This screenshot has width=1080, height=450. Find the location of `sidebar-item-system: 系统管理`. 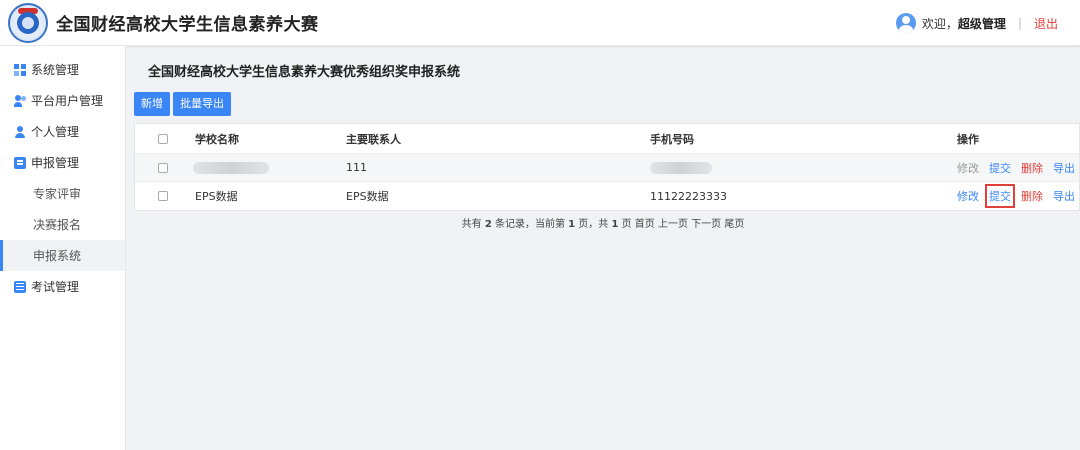

sidebar-item-system: 系统管理 is located at coordinates (62, 69).